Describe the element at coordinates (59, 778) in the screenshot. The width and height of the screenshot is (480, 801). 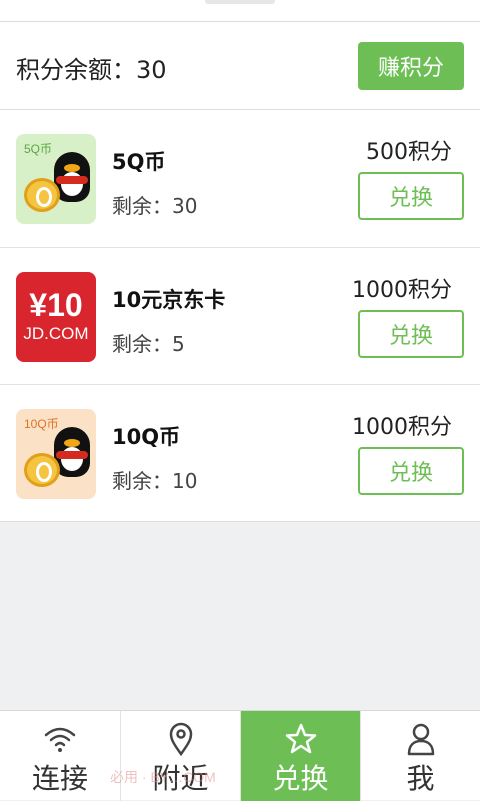
I see `tab-label: 连接` at that location.